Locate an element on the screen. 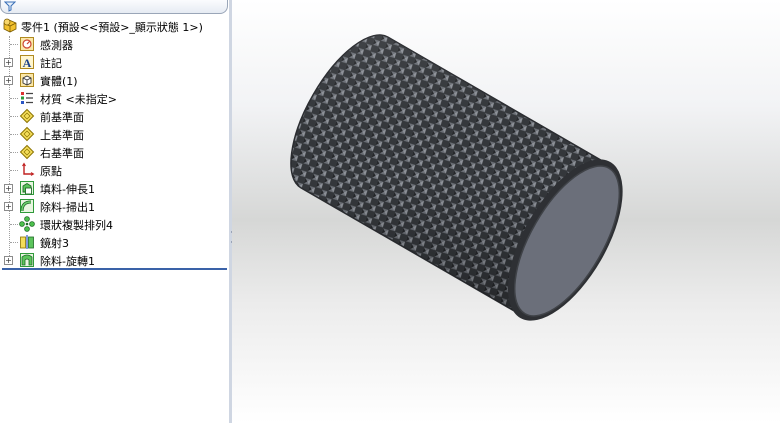 The image size is (780, 426). tree-item-solid-bodies: + 實體(1) is located at coordinates (114, 80).